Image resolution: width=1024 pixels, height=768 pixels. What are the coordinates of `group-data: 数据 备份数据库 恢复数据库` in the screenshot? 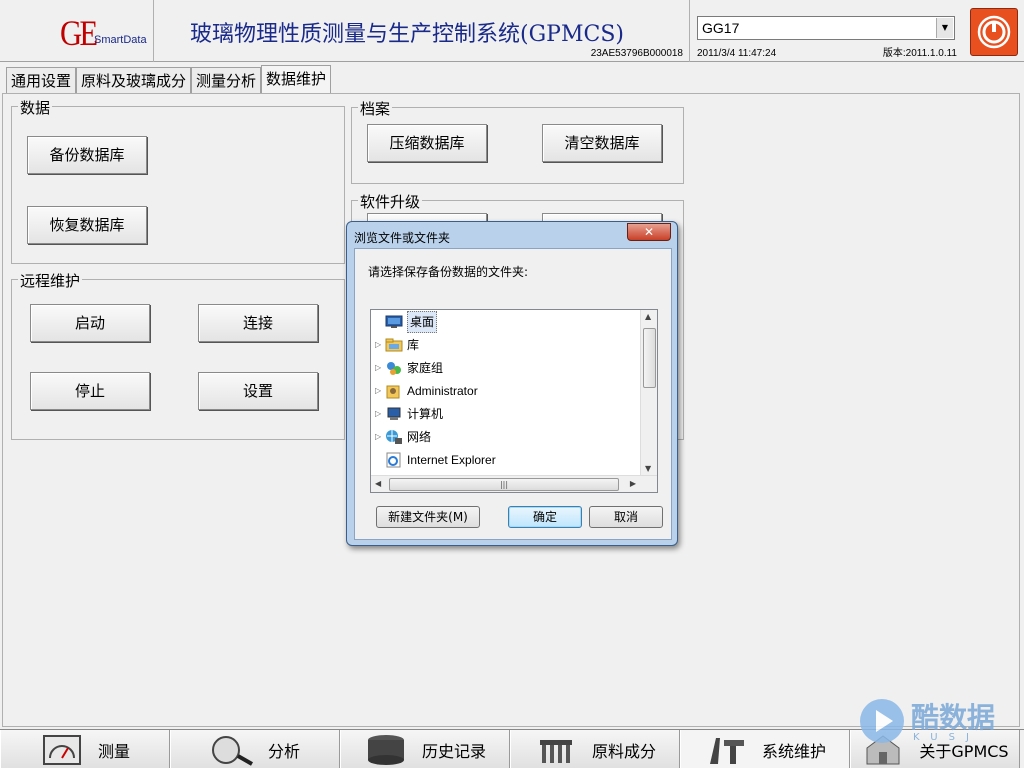 It's located at (178, 180).